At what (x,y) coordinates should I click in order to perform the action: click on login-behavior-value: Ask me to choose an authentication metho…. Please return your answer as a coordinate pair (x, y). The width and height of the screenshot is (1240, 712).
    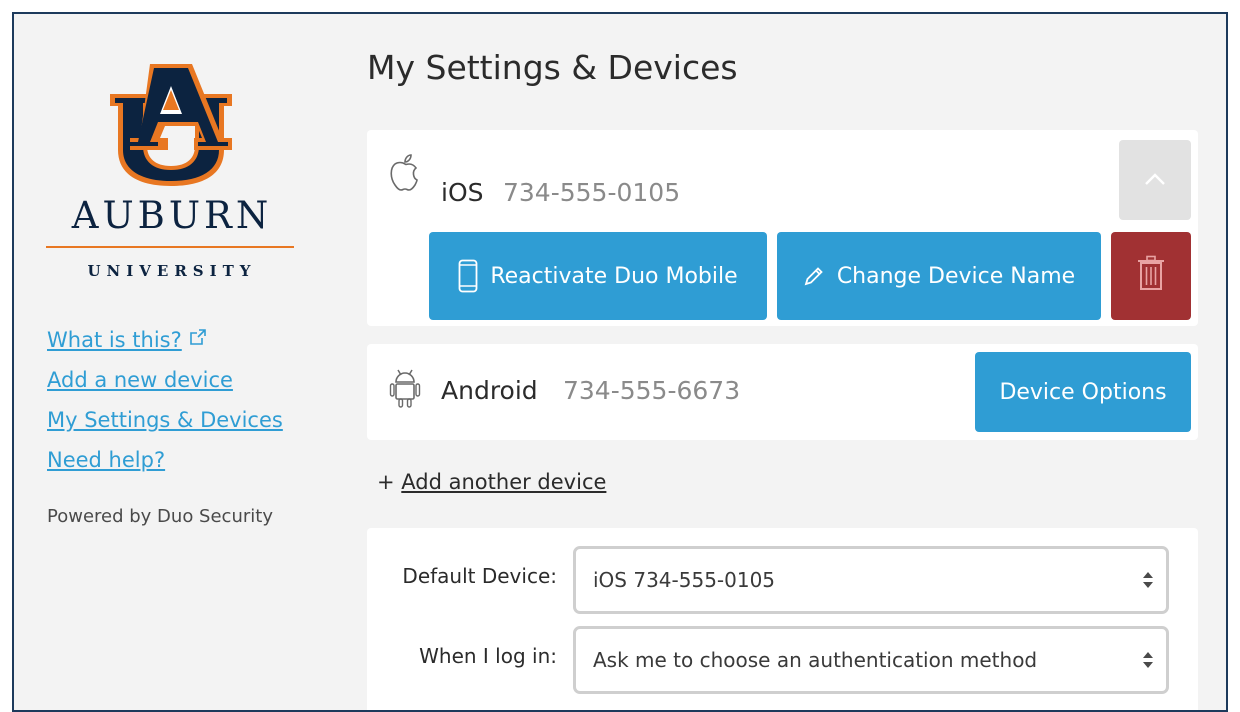
    Looking at the image, I should click on (815, 660).